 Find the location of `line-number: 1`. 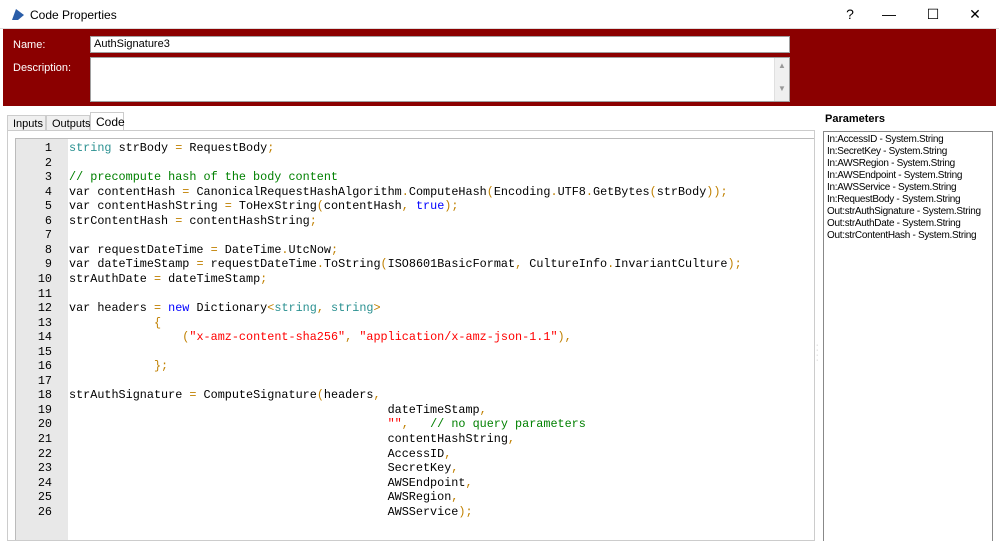

line-number: 1 is located at coordinates (48, 148).